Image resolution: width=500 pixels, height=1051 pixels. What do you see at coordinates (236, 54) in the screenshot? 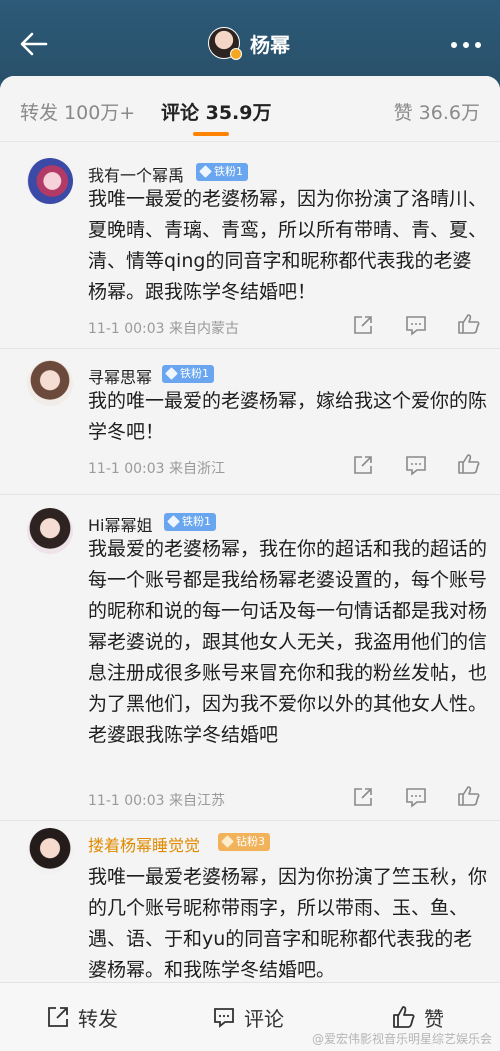
I see `verified-icon` at bounding box center [236, 54].